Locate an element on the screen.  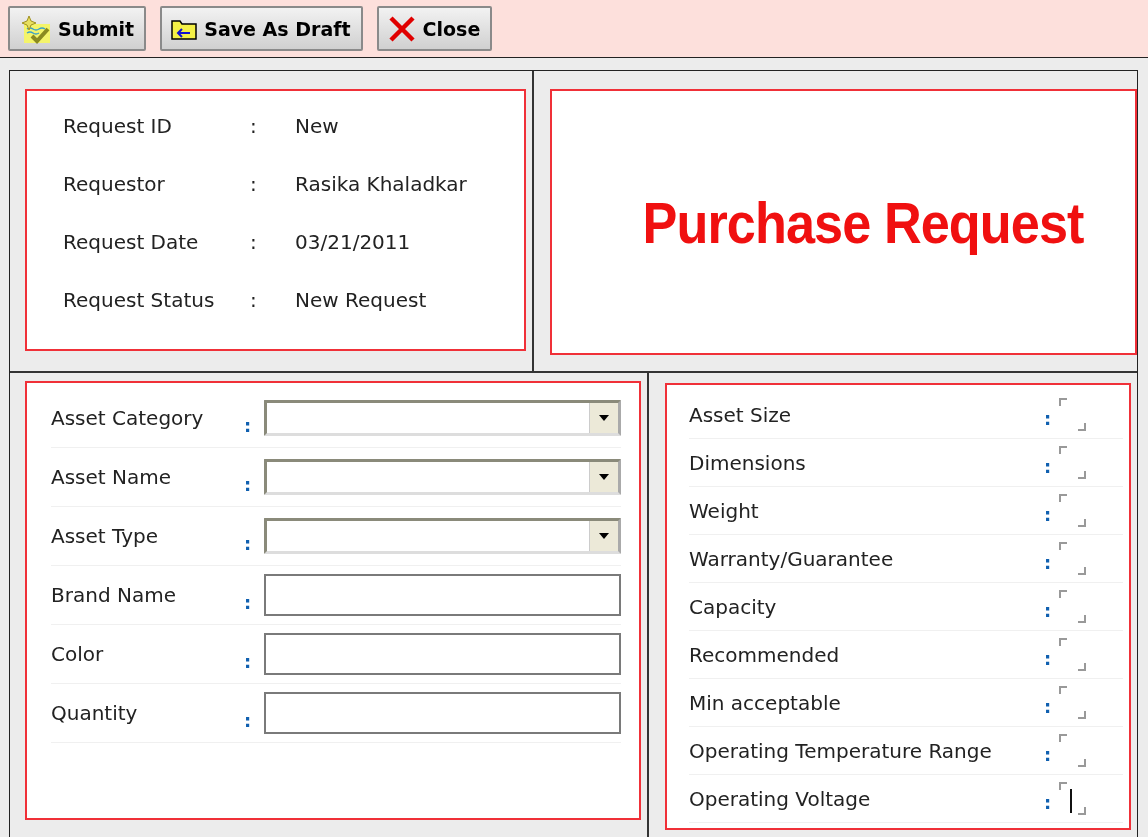
field-label: Asset Size is located at coordinates (741, 414).